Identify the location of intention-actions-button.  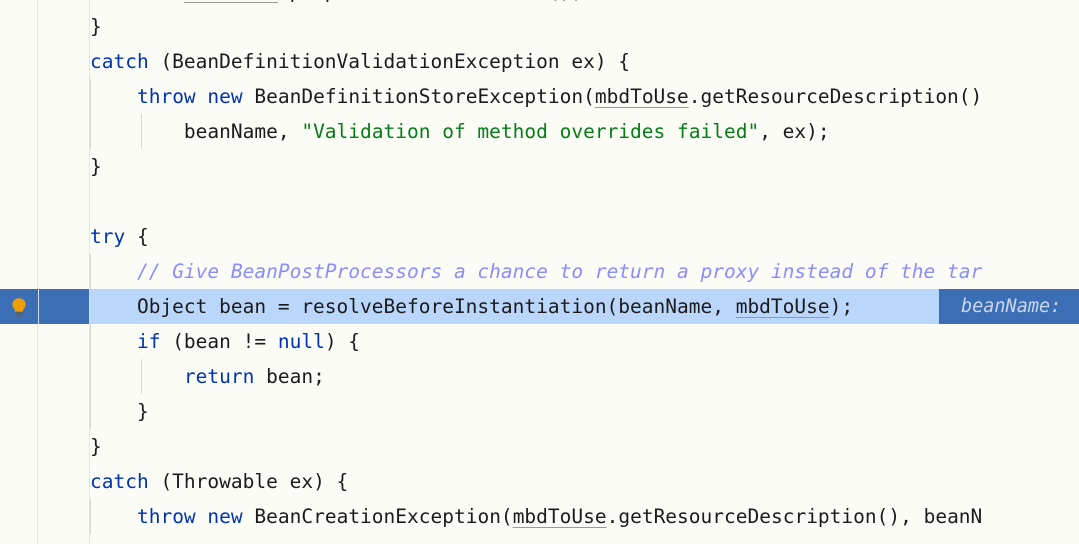
(19, 306).